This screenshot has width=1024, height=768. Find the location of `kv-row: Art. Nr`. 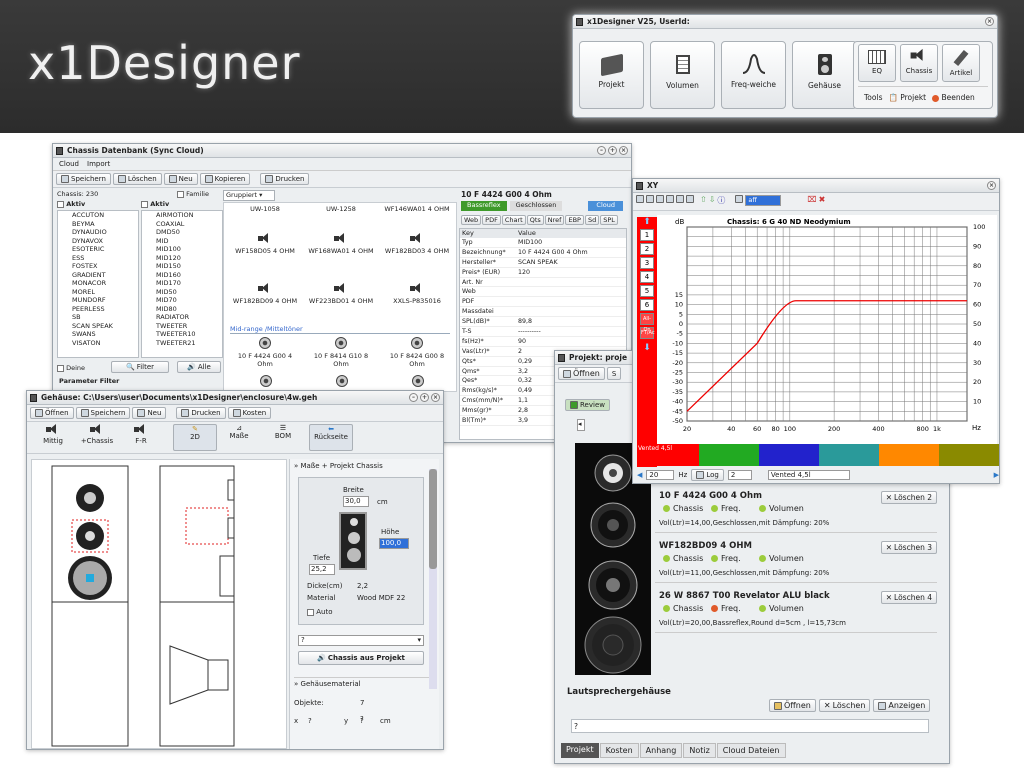

kv-row: Art. Nr is located at coordinates (543, 283).